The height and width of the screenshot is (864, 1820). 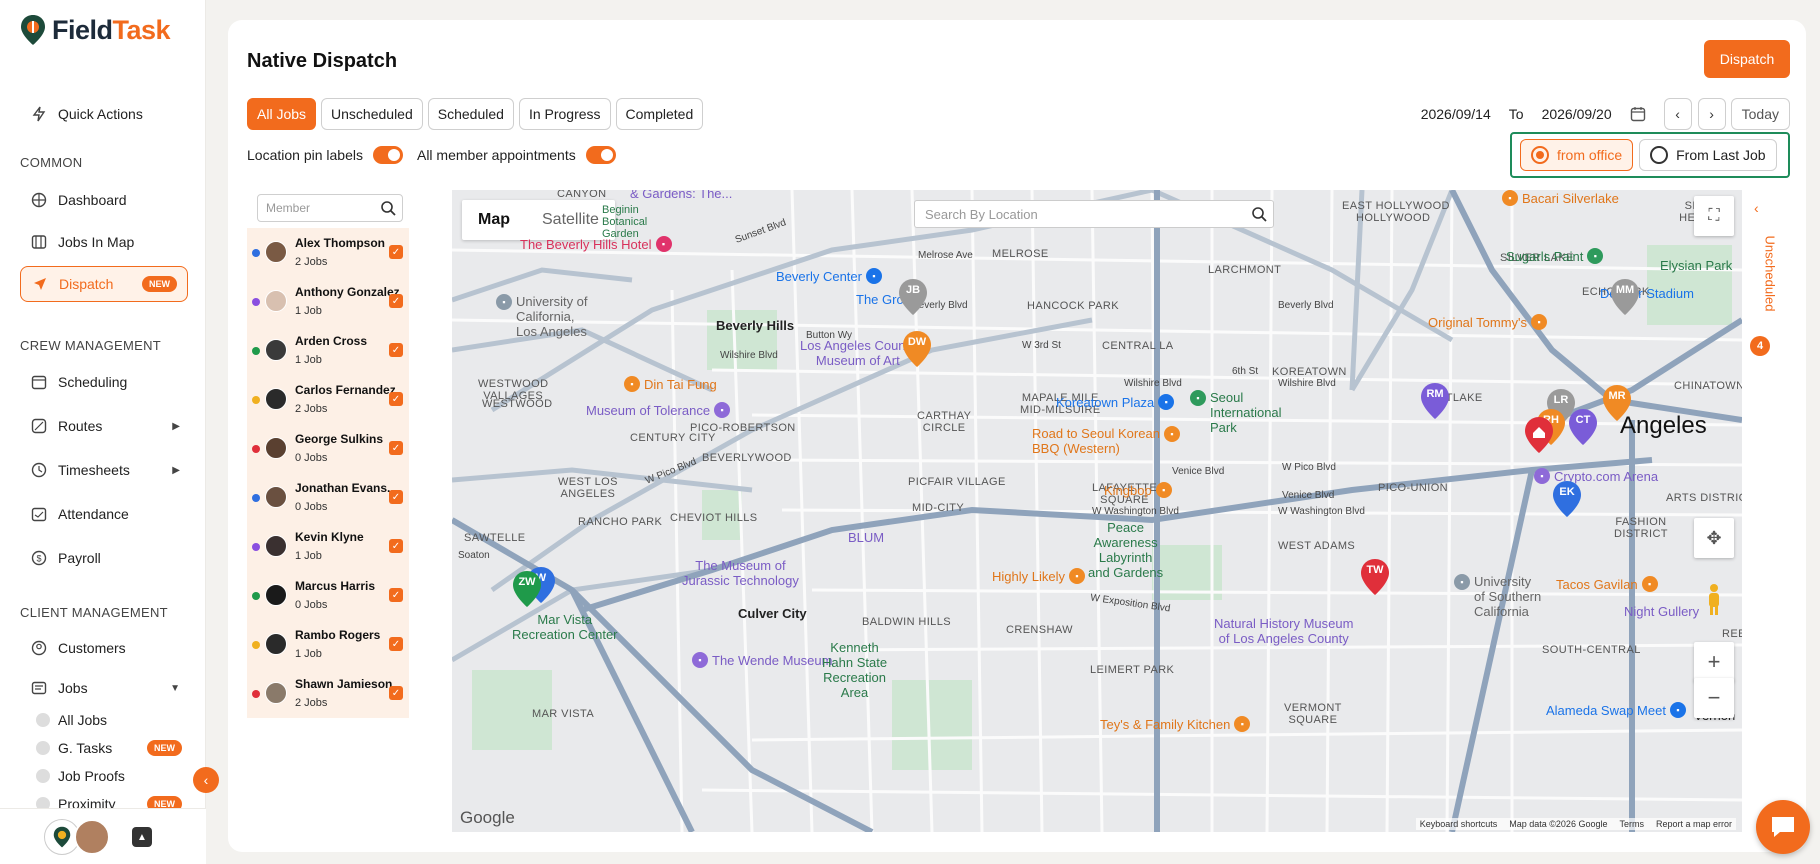 What do you see at coordinates (658, 410) in the screenshot?
I see `poi-marker: Museum of Tolerance ▪` at bounding box center [658, 410].